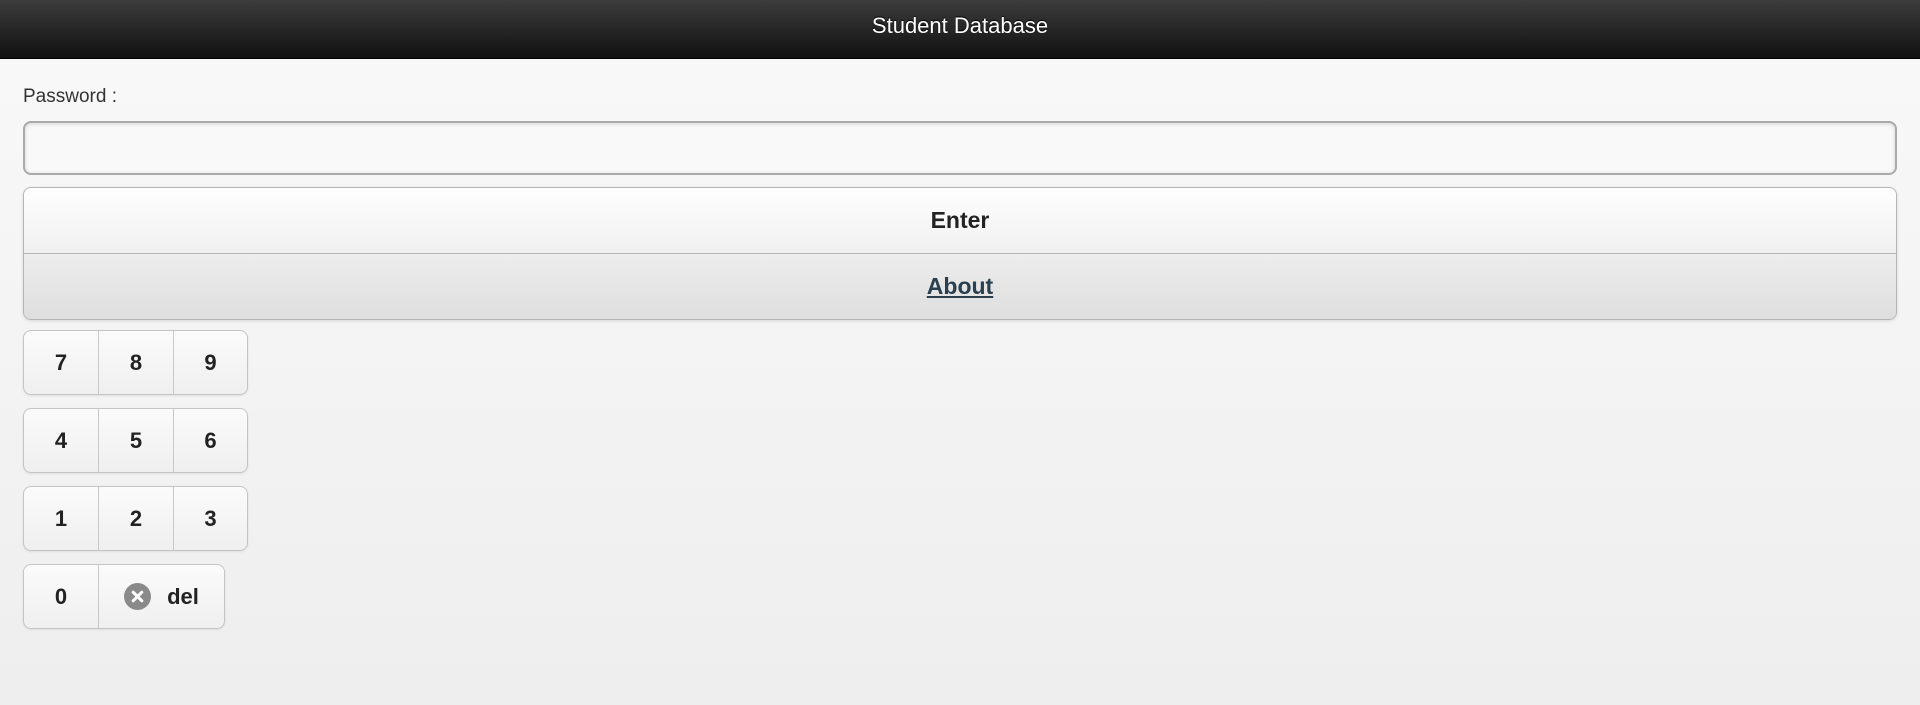 This screenshot has height=705, width=1920. I want to click on key-4: 4, so click(61, 440).